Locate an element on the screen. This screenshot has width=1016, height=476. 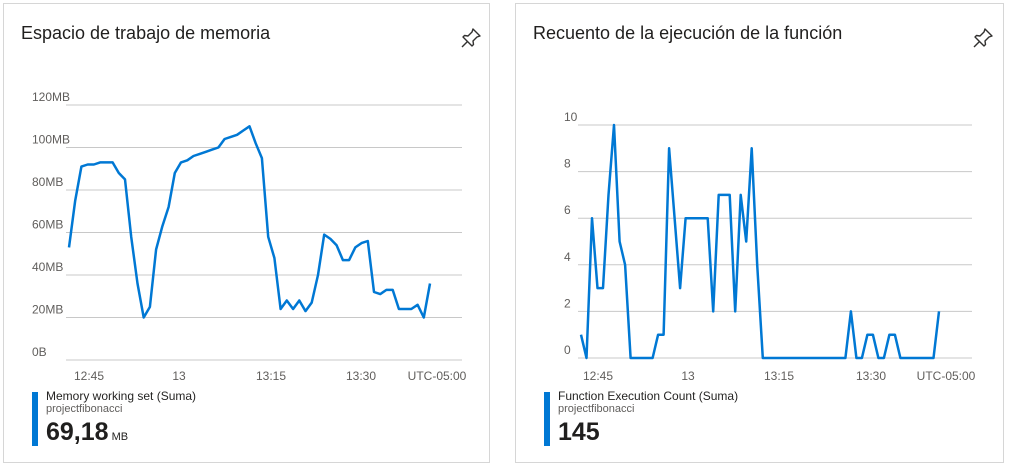
legend-total: 69,18 MB is located at coordinates (117, 432).